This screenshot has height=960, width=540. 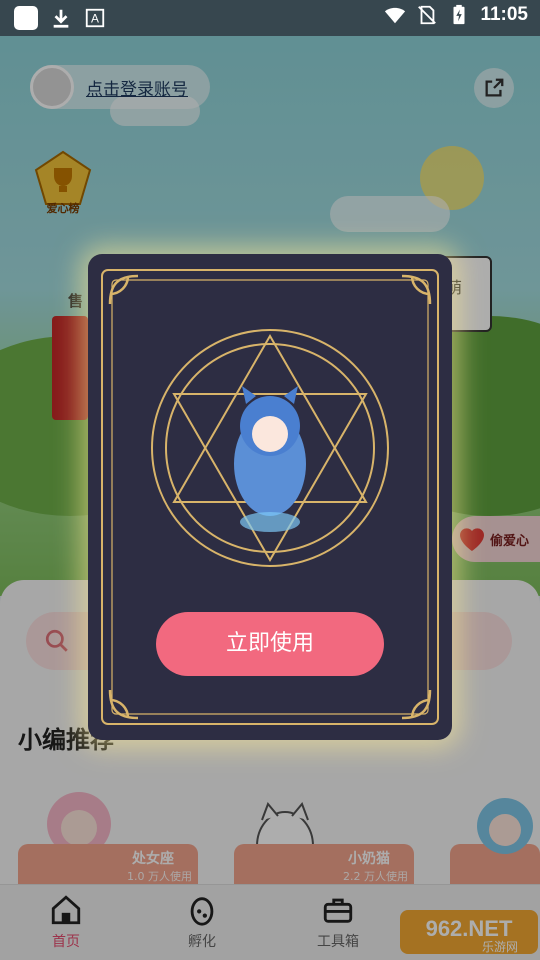 I want to click on svg-text: A, so click(x=95, y=19).